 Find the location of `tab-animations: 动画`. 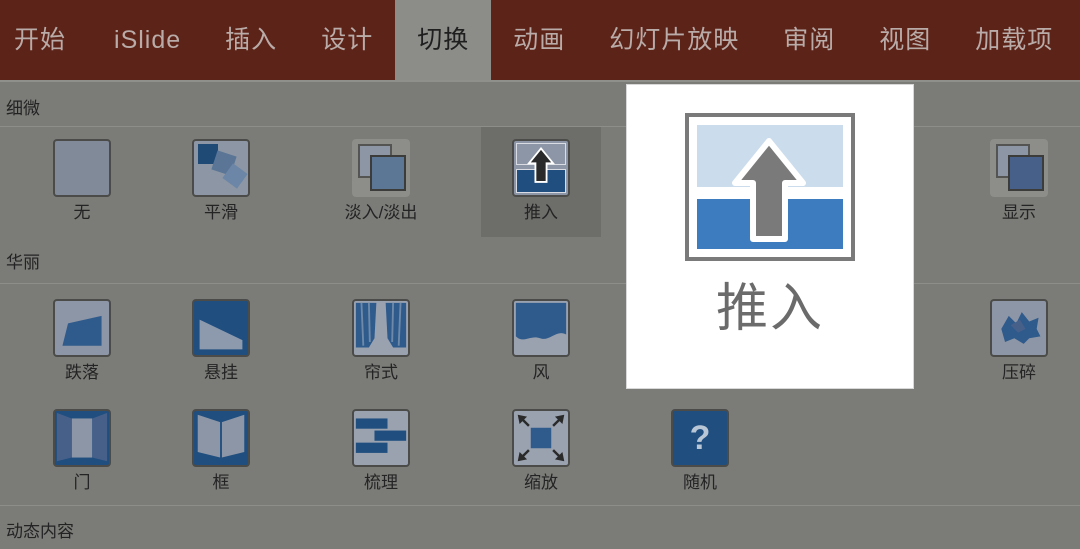

tab-animations: 动画 is located at coordinates (539, 40).